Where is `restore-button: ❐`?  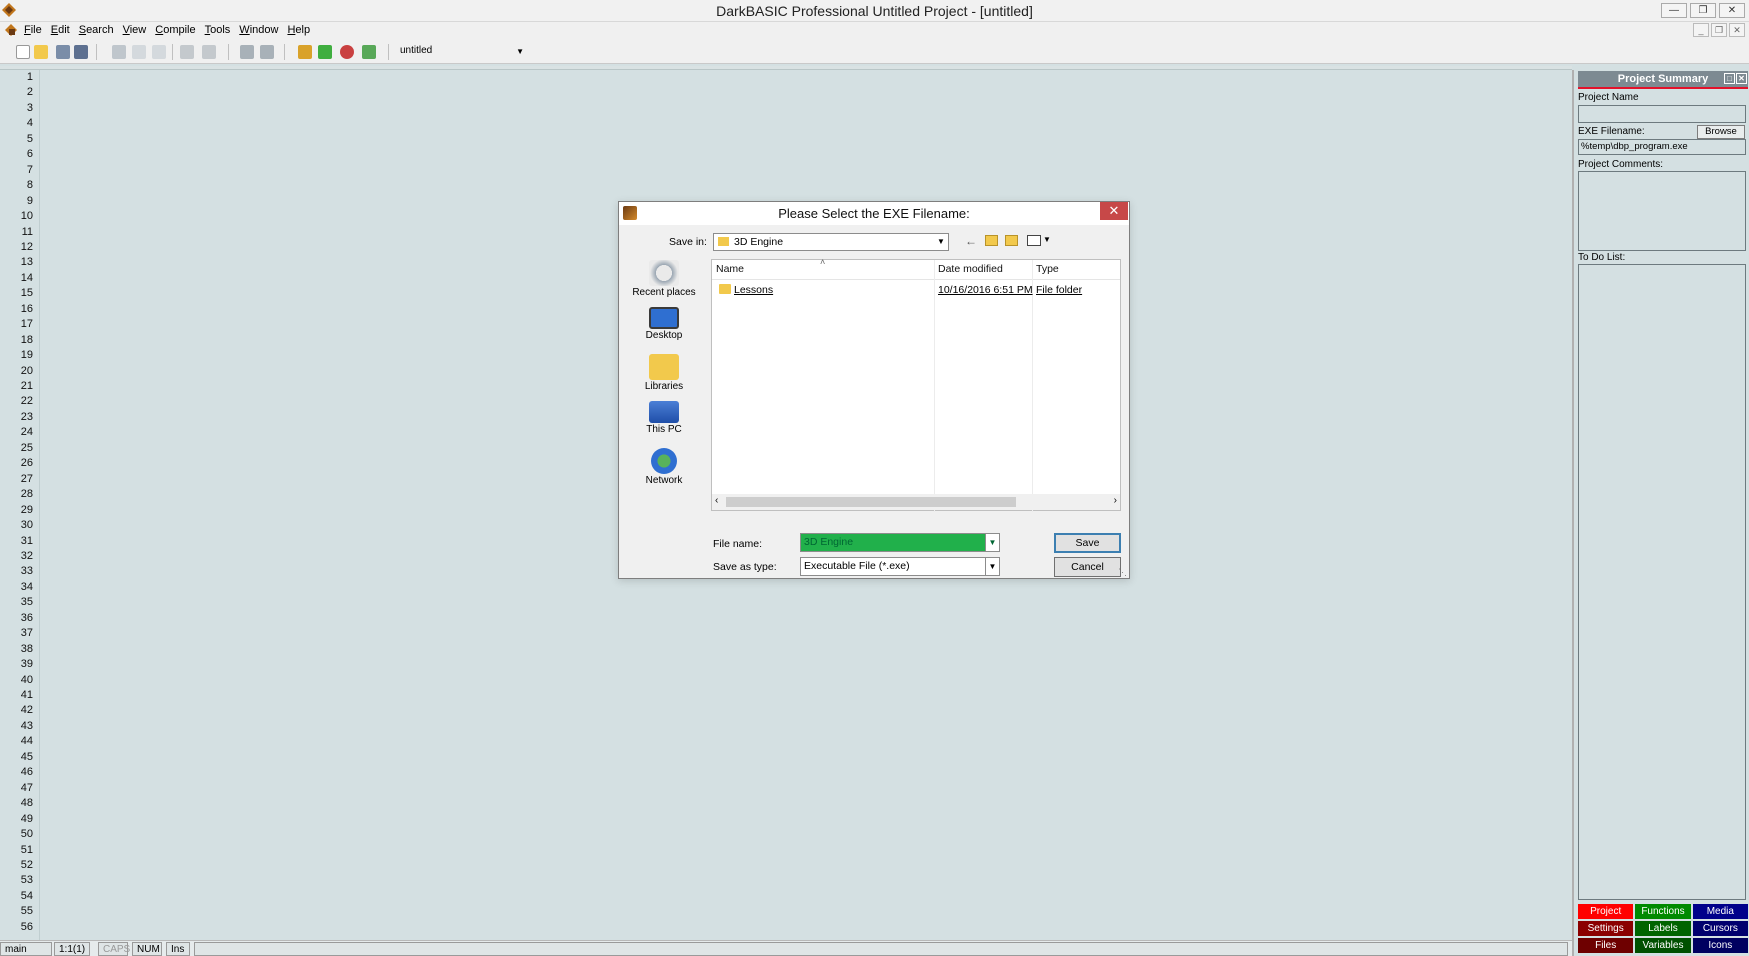 restore-button: ❐ is located at coordinates (1703, 10).